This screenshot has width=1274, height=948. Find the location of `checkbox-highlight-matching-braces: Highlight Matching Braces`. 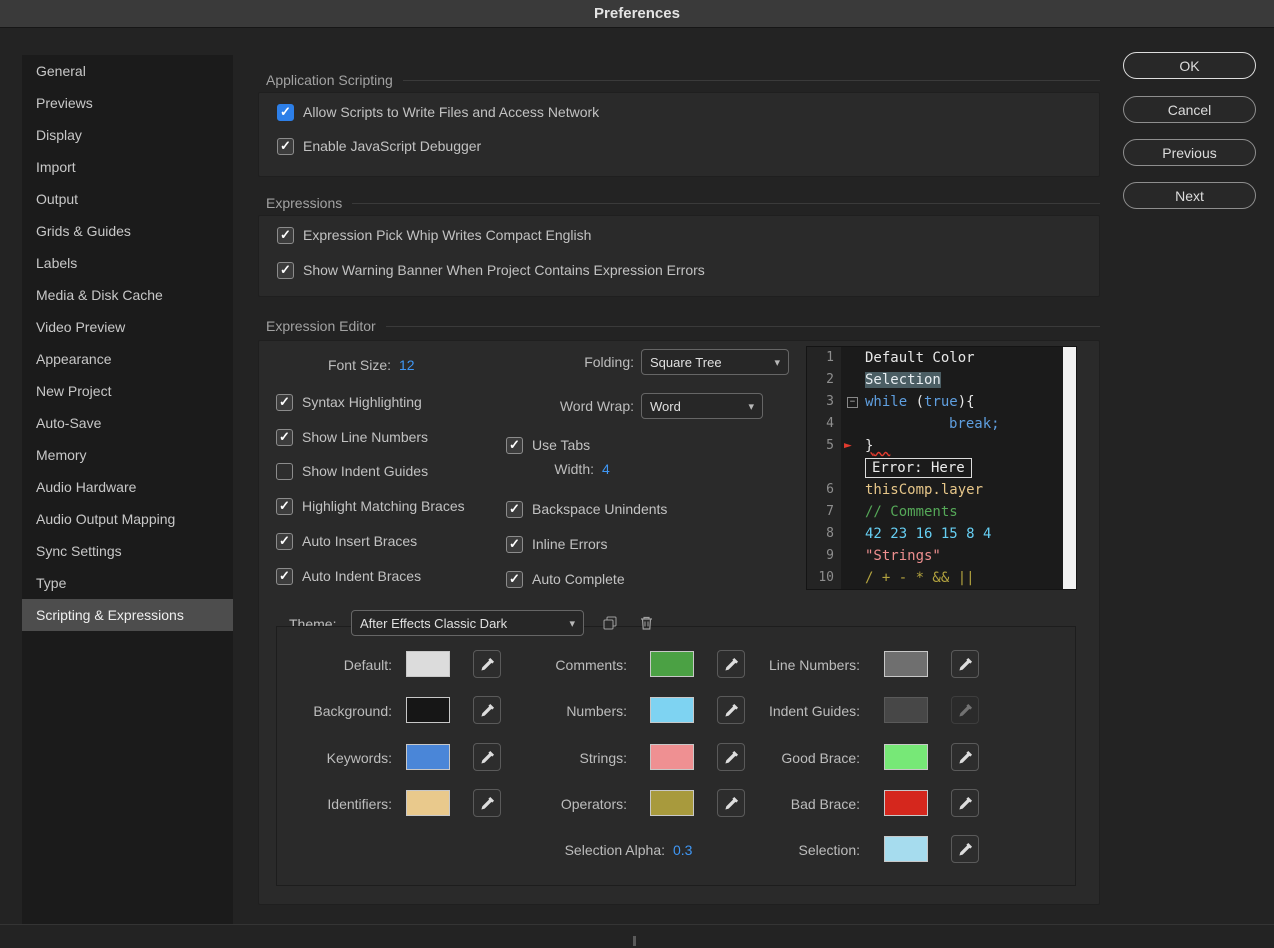

checkbox-highlight-matching-braces: Highlight Matching Braces is located at coordinates (370, 506).